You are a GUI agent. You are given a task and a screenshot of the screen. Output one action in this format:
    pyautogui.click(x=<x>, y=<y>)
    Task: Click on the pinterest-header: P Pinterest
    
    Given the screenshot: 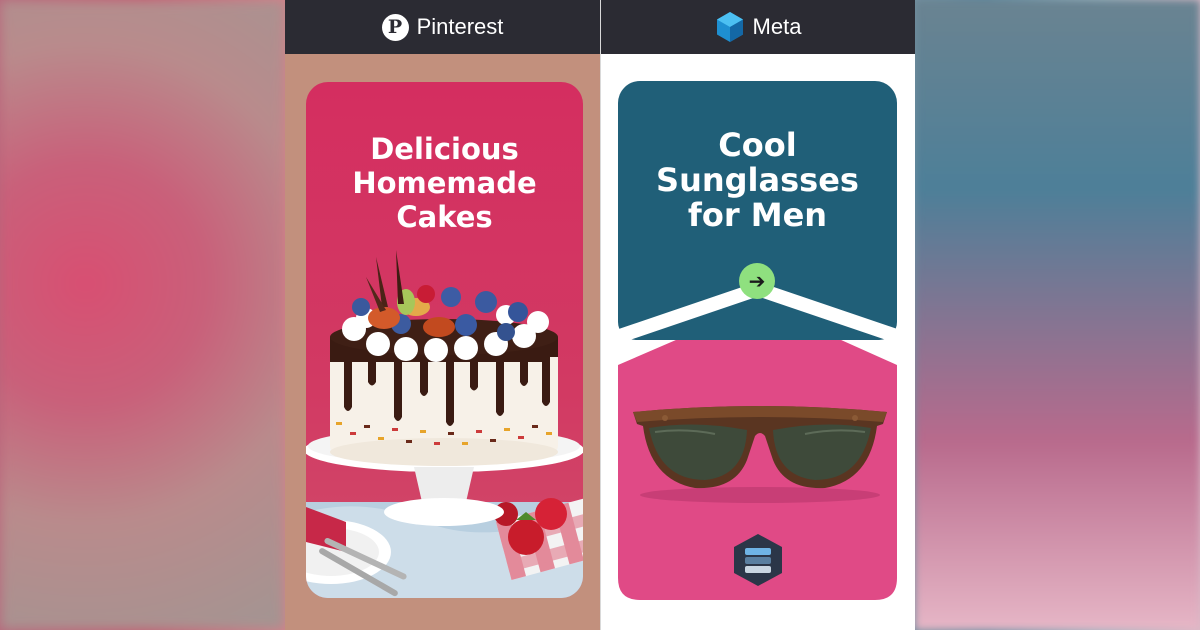 What is the action you would take?
    pyautogui.click(x=442, y=27)
    